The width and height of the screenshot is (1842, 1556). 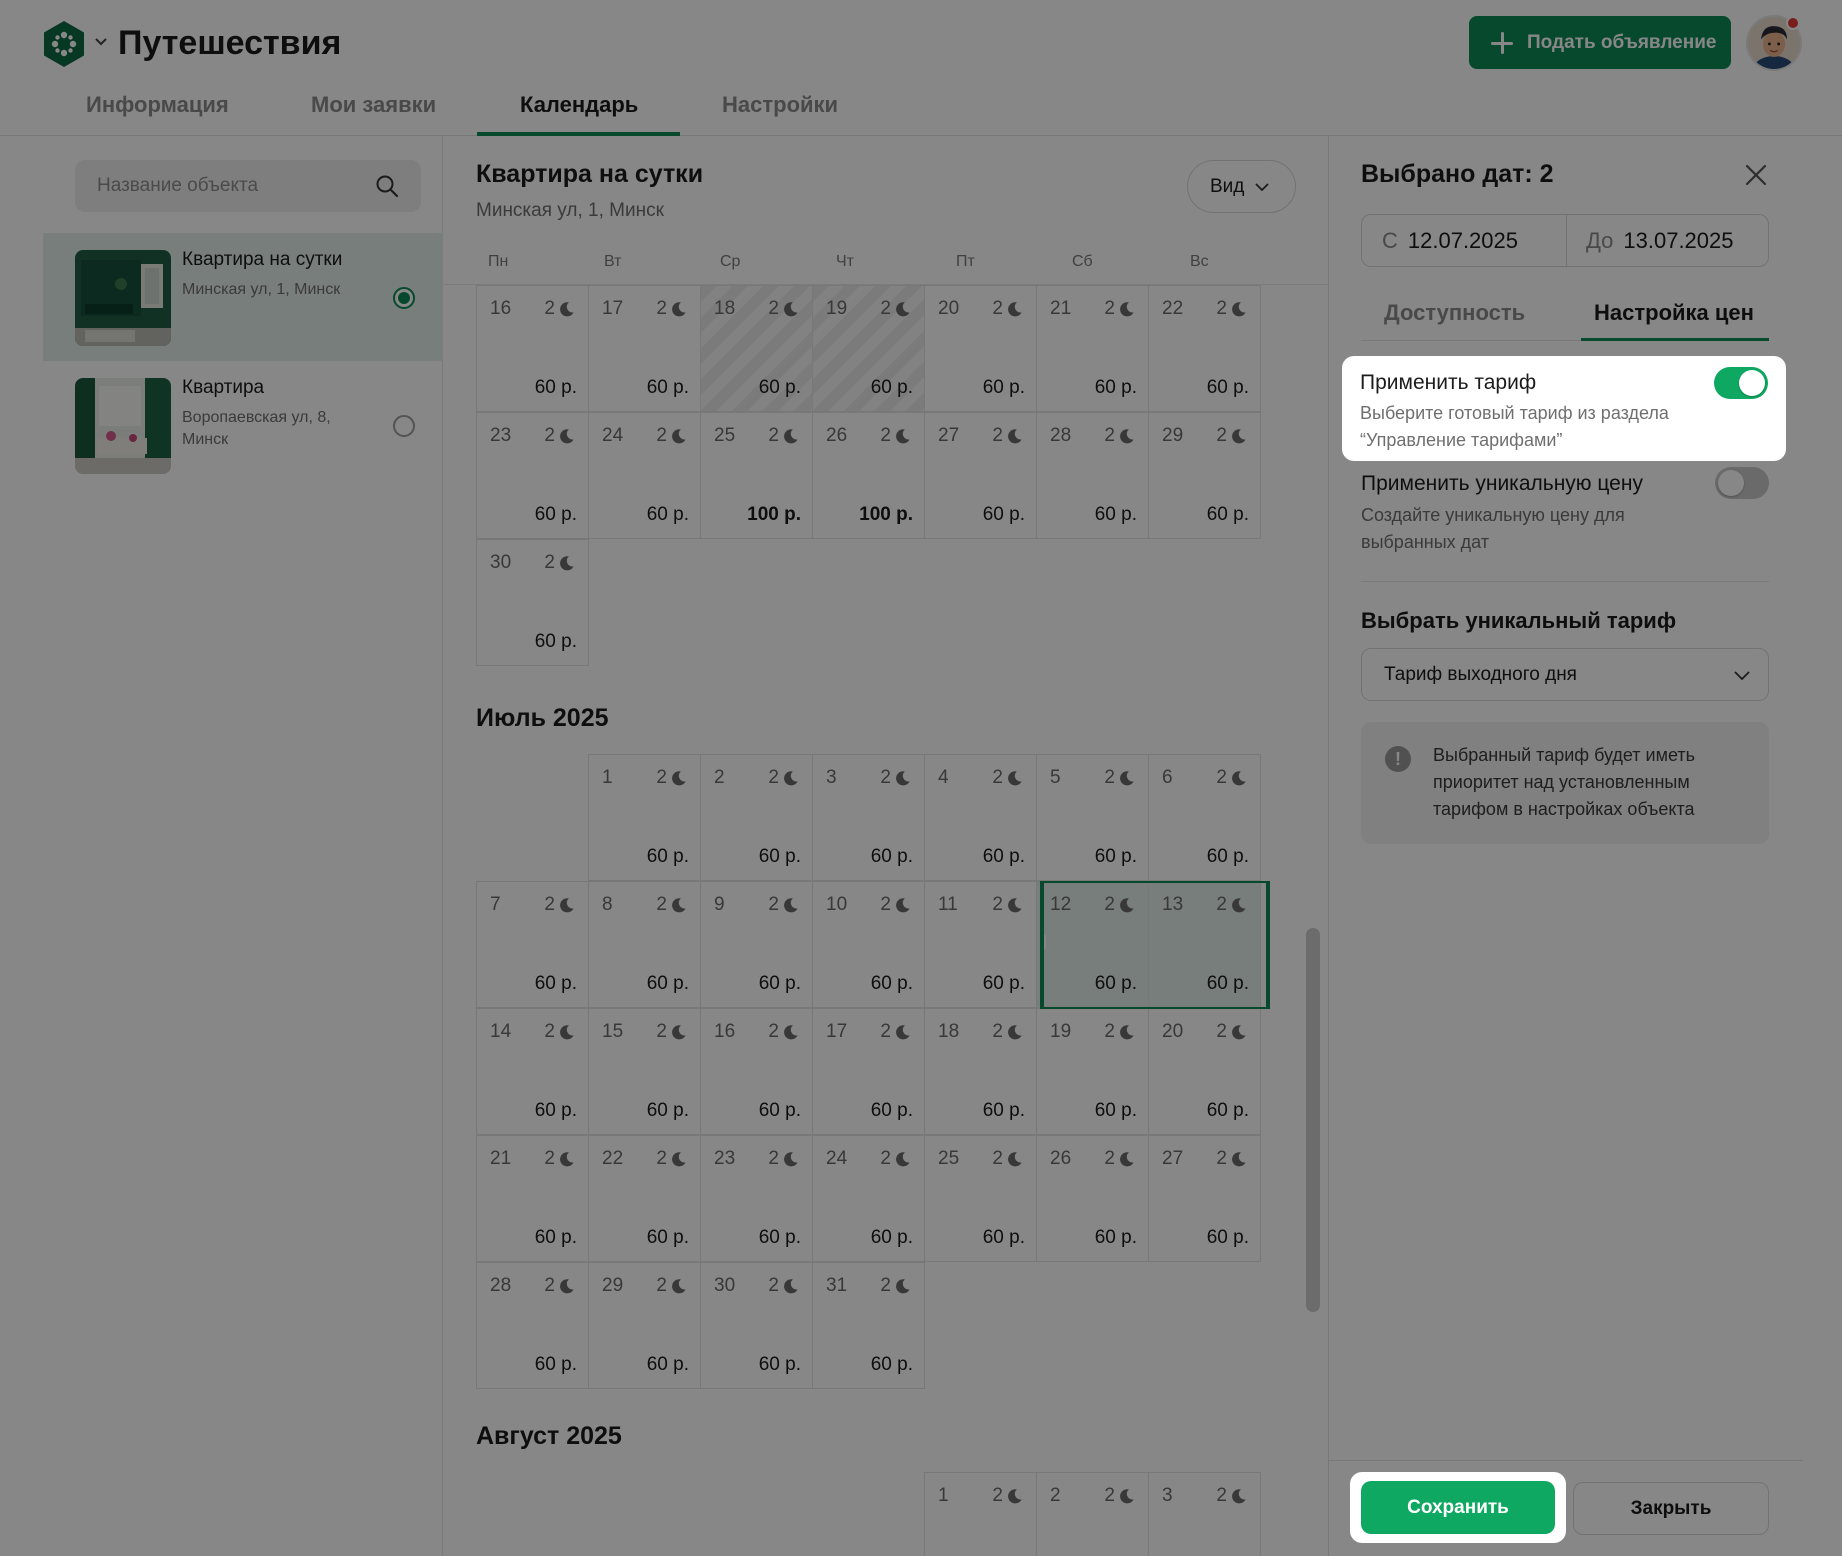 What do you see at coordinates (1448, 382) in the screenshot?
I see `apply-tariff-title: Применить тариф` at bounding box center [1448, 382].